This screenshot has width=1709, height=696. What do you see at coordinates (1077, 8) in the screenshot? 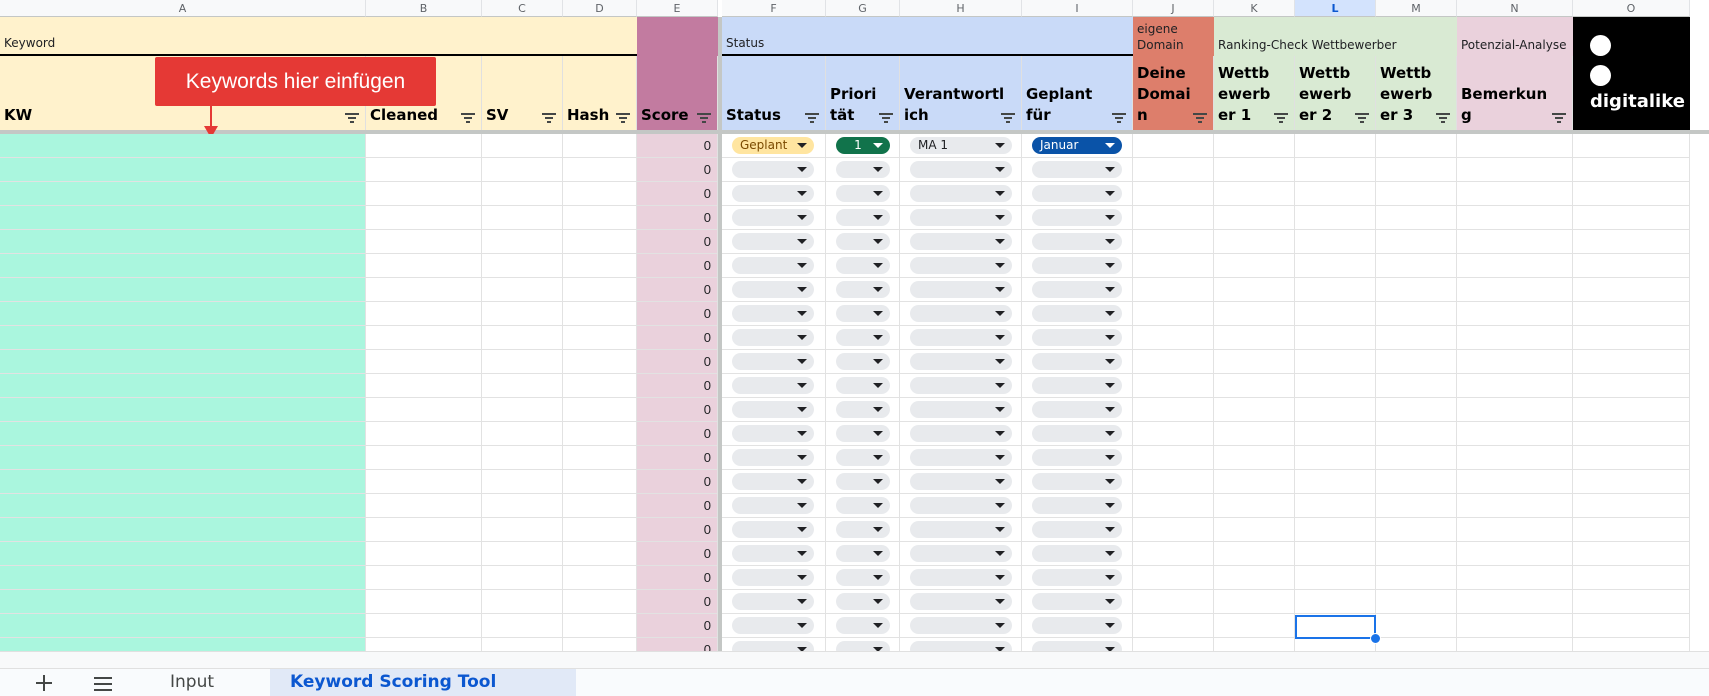
I see `column-header-I: I` at bounding box center [1077, 8].